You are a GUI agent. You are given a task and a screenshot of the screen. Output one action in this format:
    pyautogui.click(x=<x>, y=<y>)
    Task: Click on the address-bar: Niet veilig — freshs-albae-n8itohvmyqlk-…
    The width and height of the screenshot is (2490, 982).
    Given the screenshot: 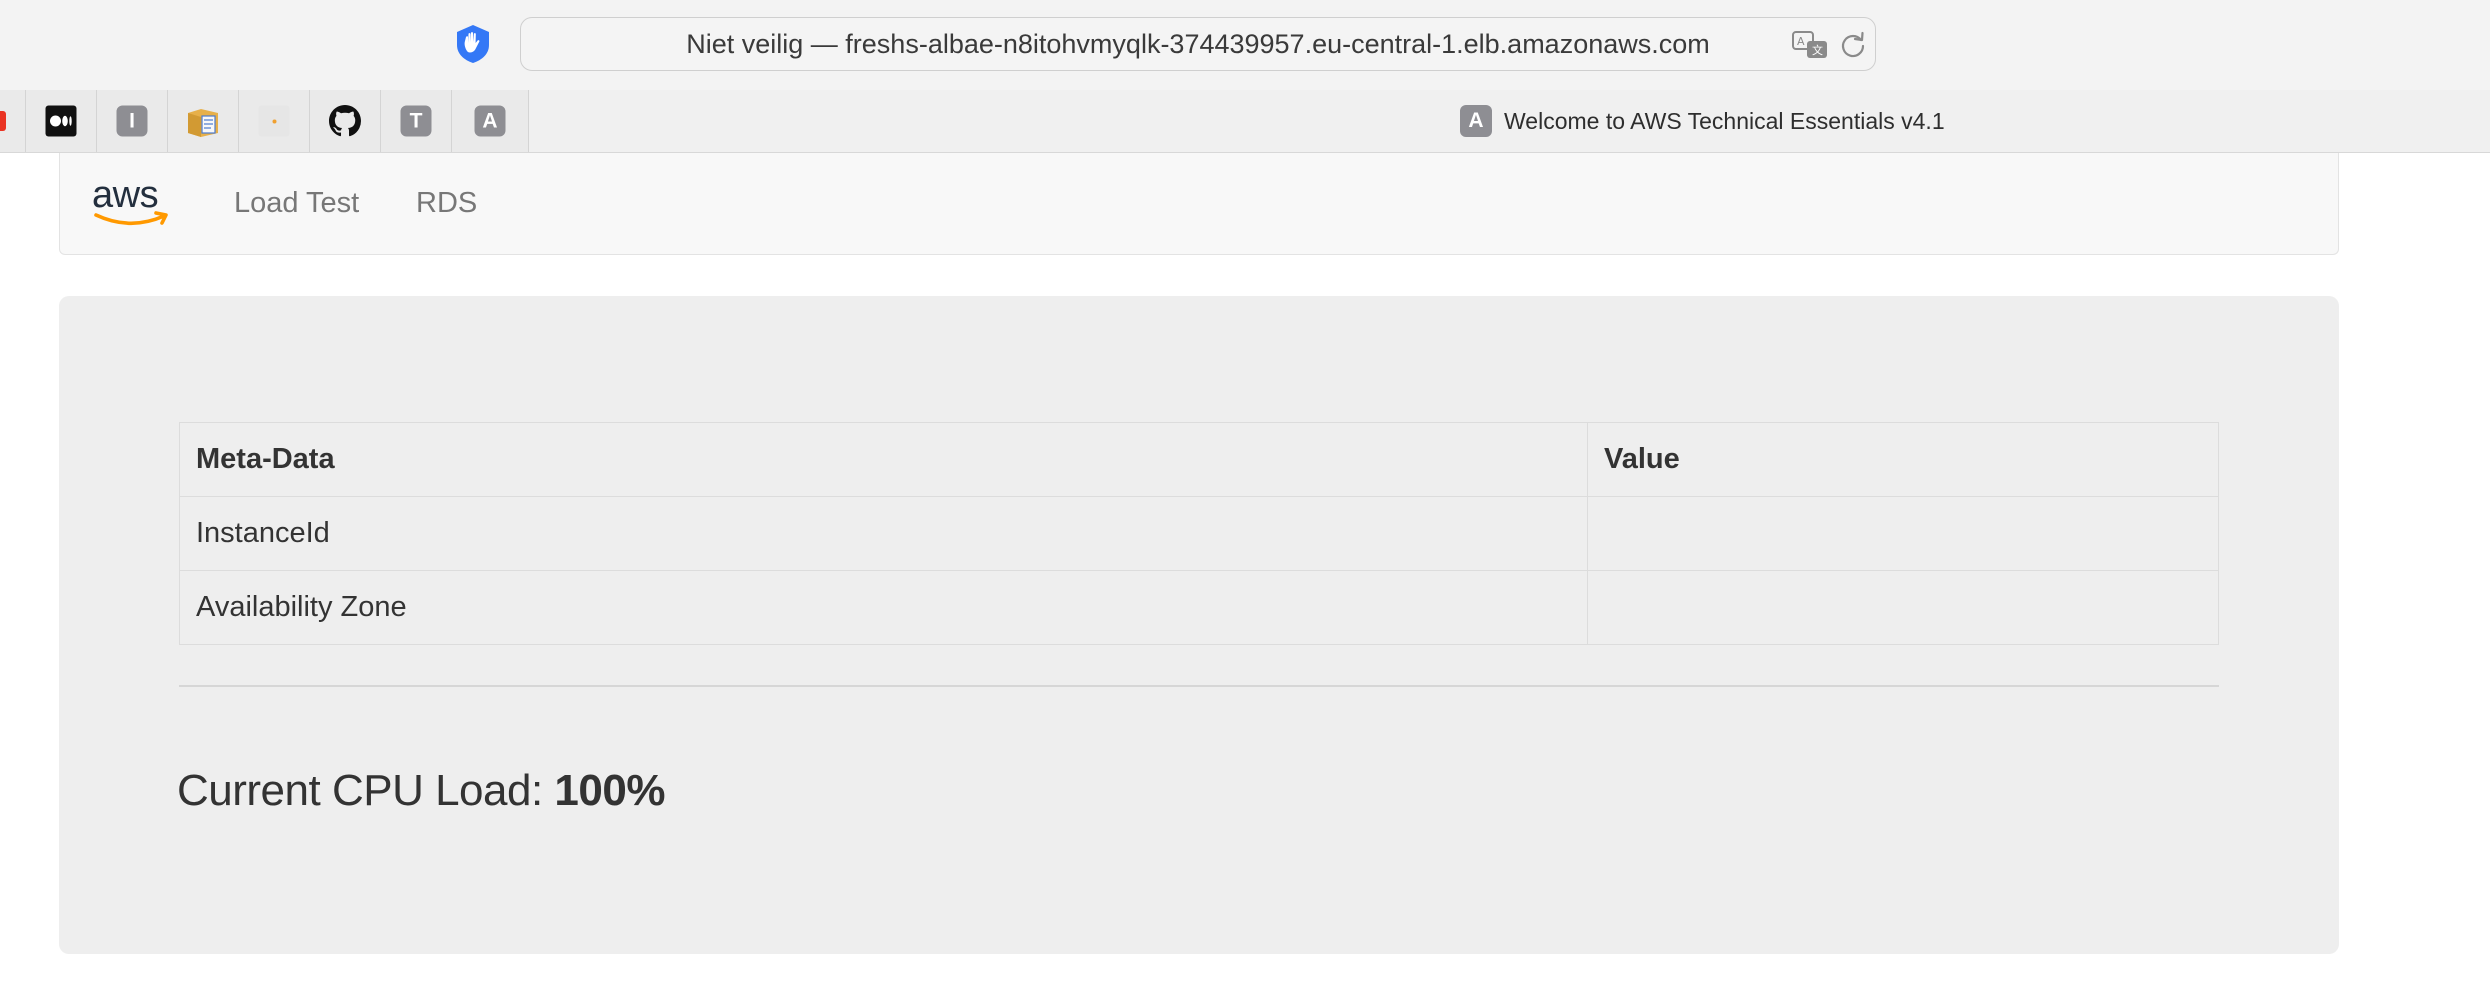 What is the action you would take?
    pyautogui.click(x=1198, y=44)
    